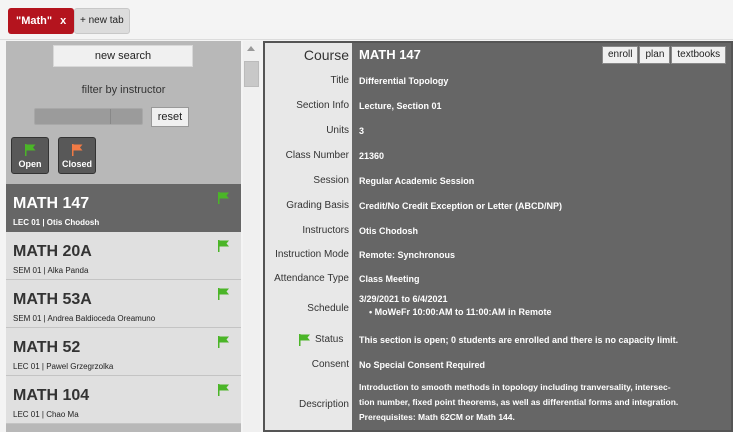  What do you see at coordinates (307, 180) in the screenshot?
I see `session-label: Session` at bounding box center [307, 180].